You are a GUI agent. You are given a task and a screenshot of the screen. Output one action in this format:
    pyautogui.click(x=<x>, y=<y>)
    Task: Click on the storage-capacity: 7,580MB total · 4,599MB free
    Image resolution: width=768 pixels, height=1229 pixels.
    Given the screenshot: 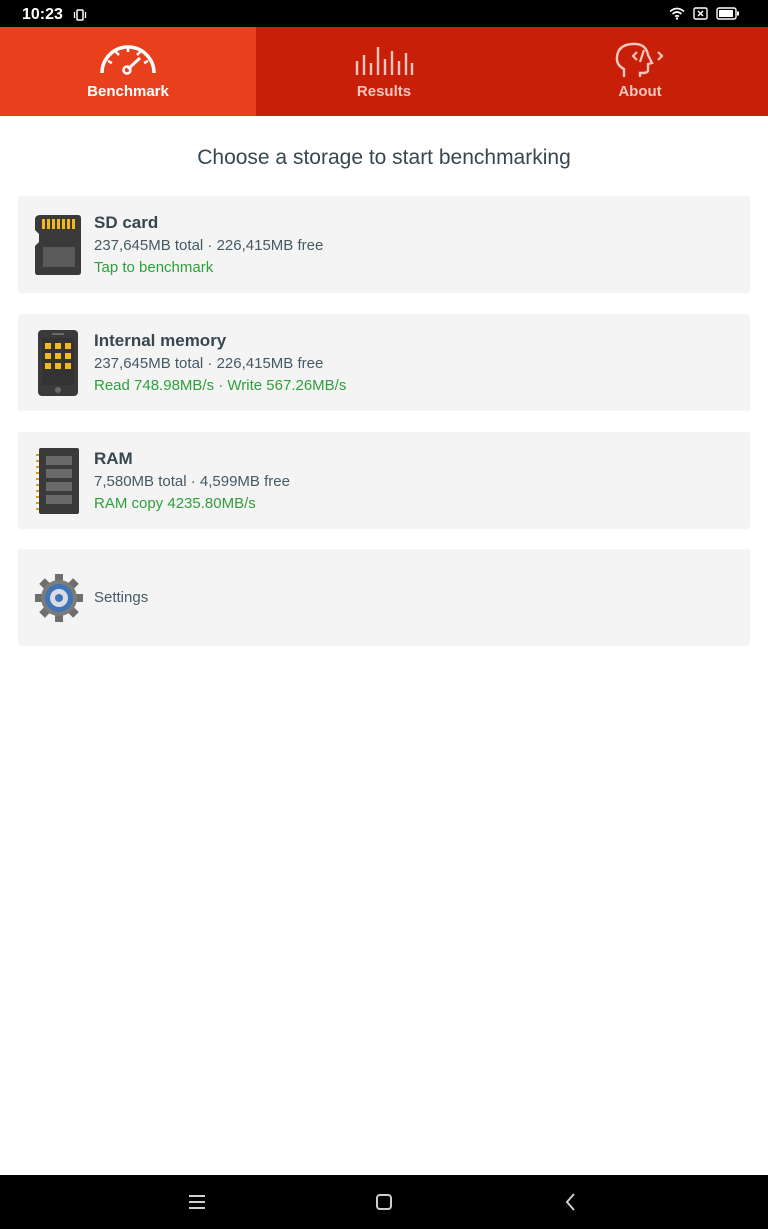 What is the action you would take?
    pyautogui.click(x=192, y=481)
    